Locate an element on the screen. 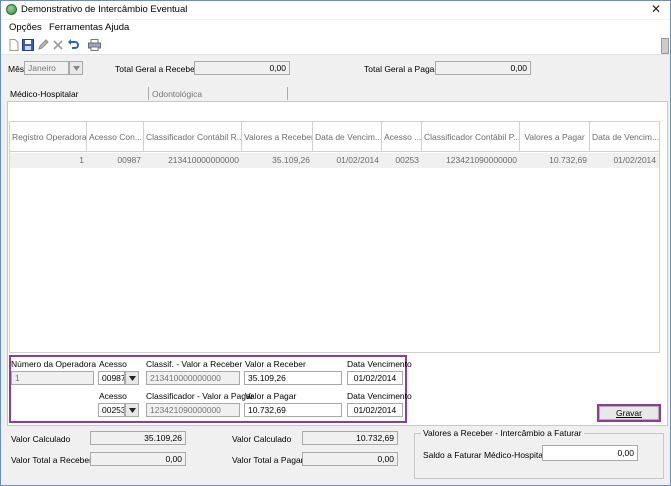 This screenshot has height=486, width=671. scrollbar-thumb is located at coordinates (665, 46).